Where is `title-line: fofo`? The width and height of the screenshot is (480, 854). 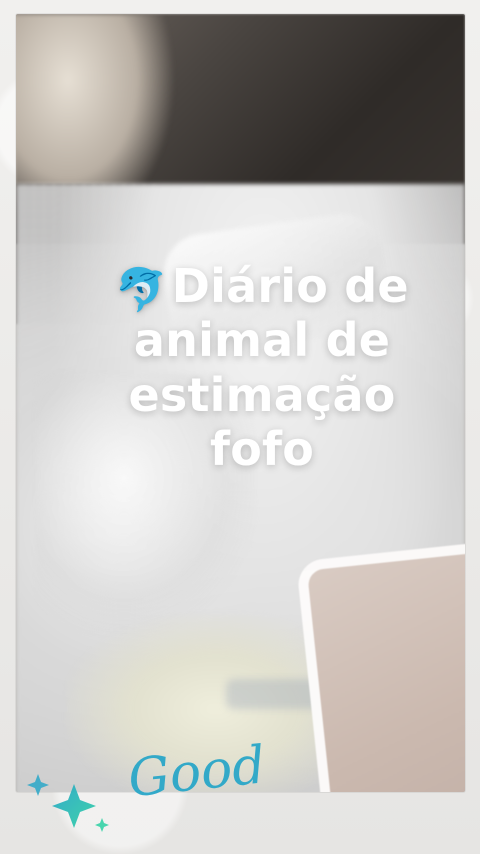
title-line: fofo is located at coordinates (262, 448).